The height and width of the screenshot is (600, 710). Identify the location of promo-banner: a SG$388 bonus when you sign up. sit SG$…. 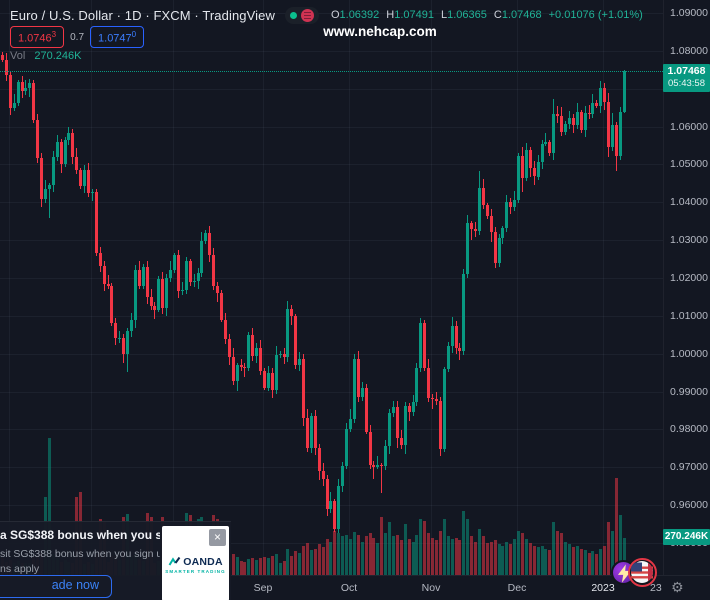
(115, 560).